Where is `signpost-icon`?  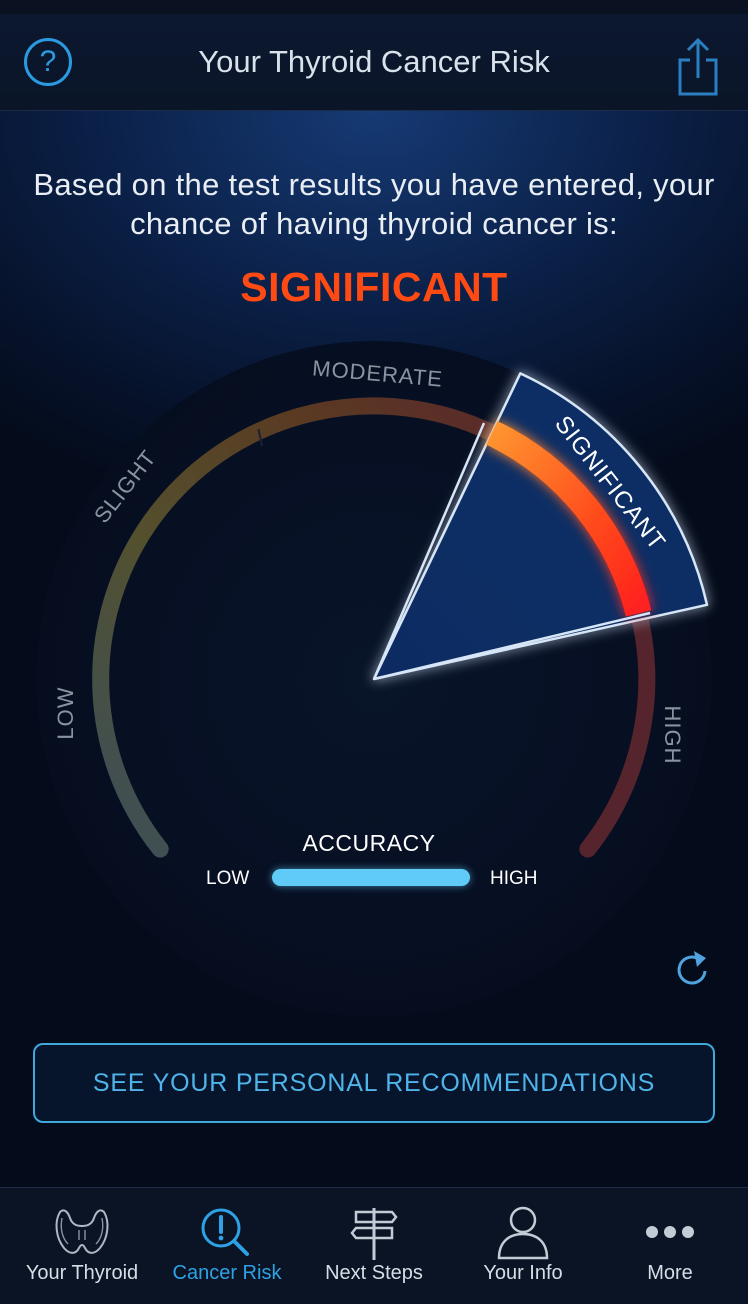 signpost-icon is located at coordinates (374, 1234).